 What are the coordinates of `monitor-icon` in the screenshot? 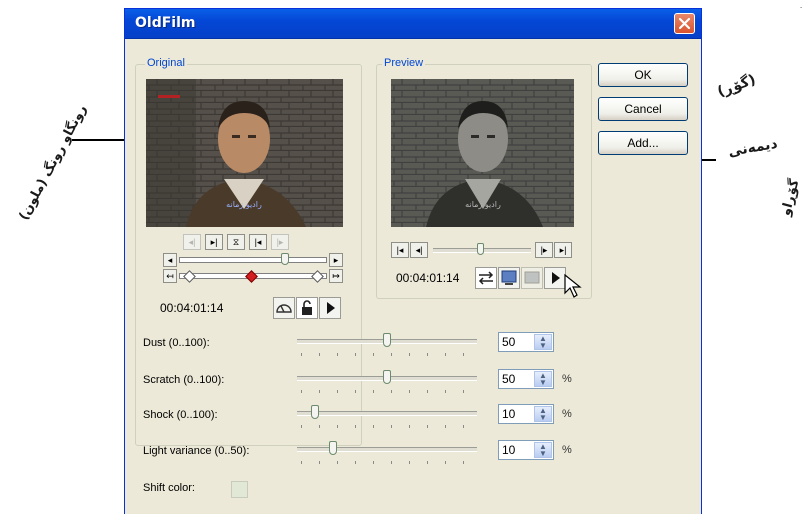 It's located at (509, 277).